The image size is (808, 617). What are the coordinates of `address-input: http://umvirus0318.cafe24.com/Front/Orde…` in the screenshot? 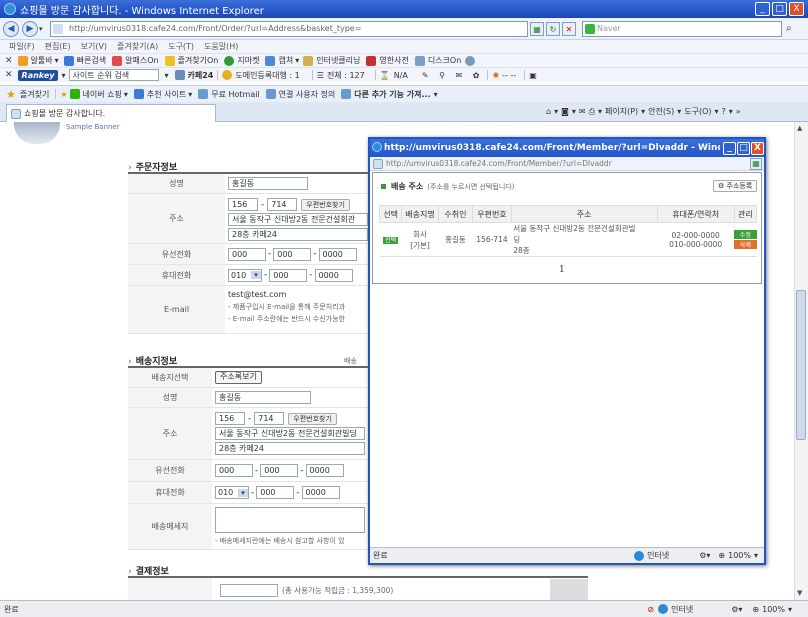 It's located at (289, 29).